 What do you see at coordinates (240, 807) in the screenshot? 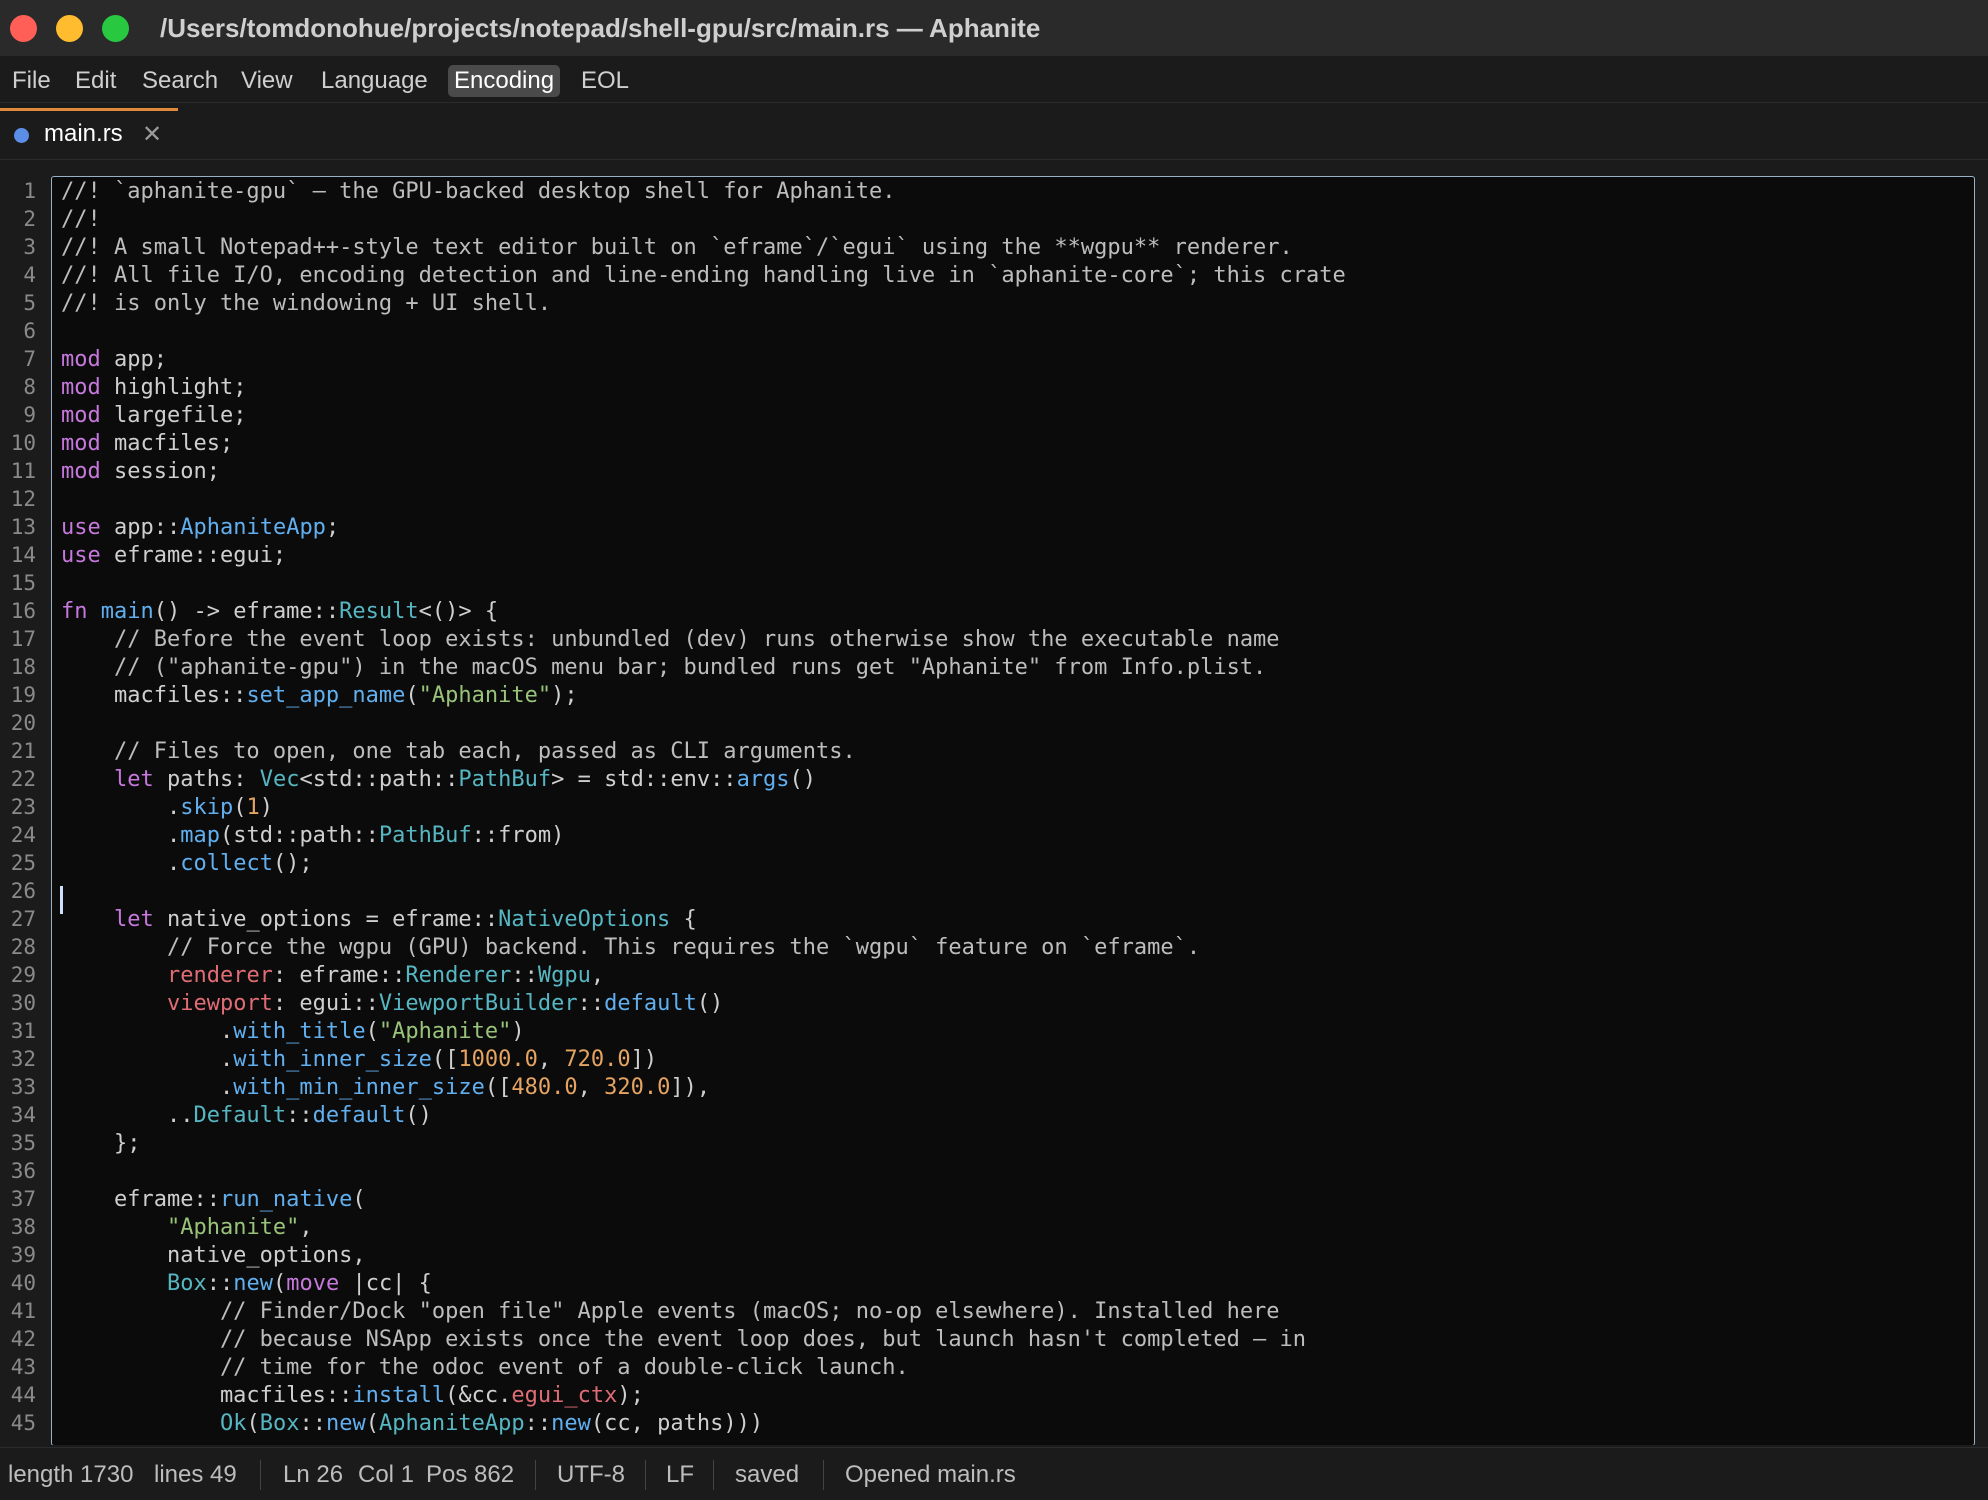
I see `code-token: (` at bounding box center [240, 807].